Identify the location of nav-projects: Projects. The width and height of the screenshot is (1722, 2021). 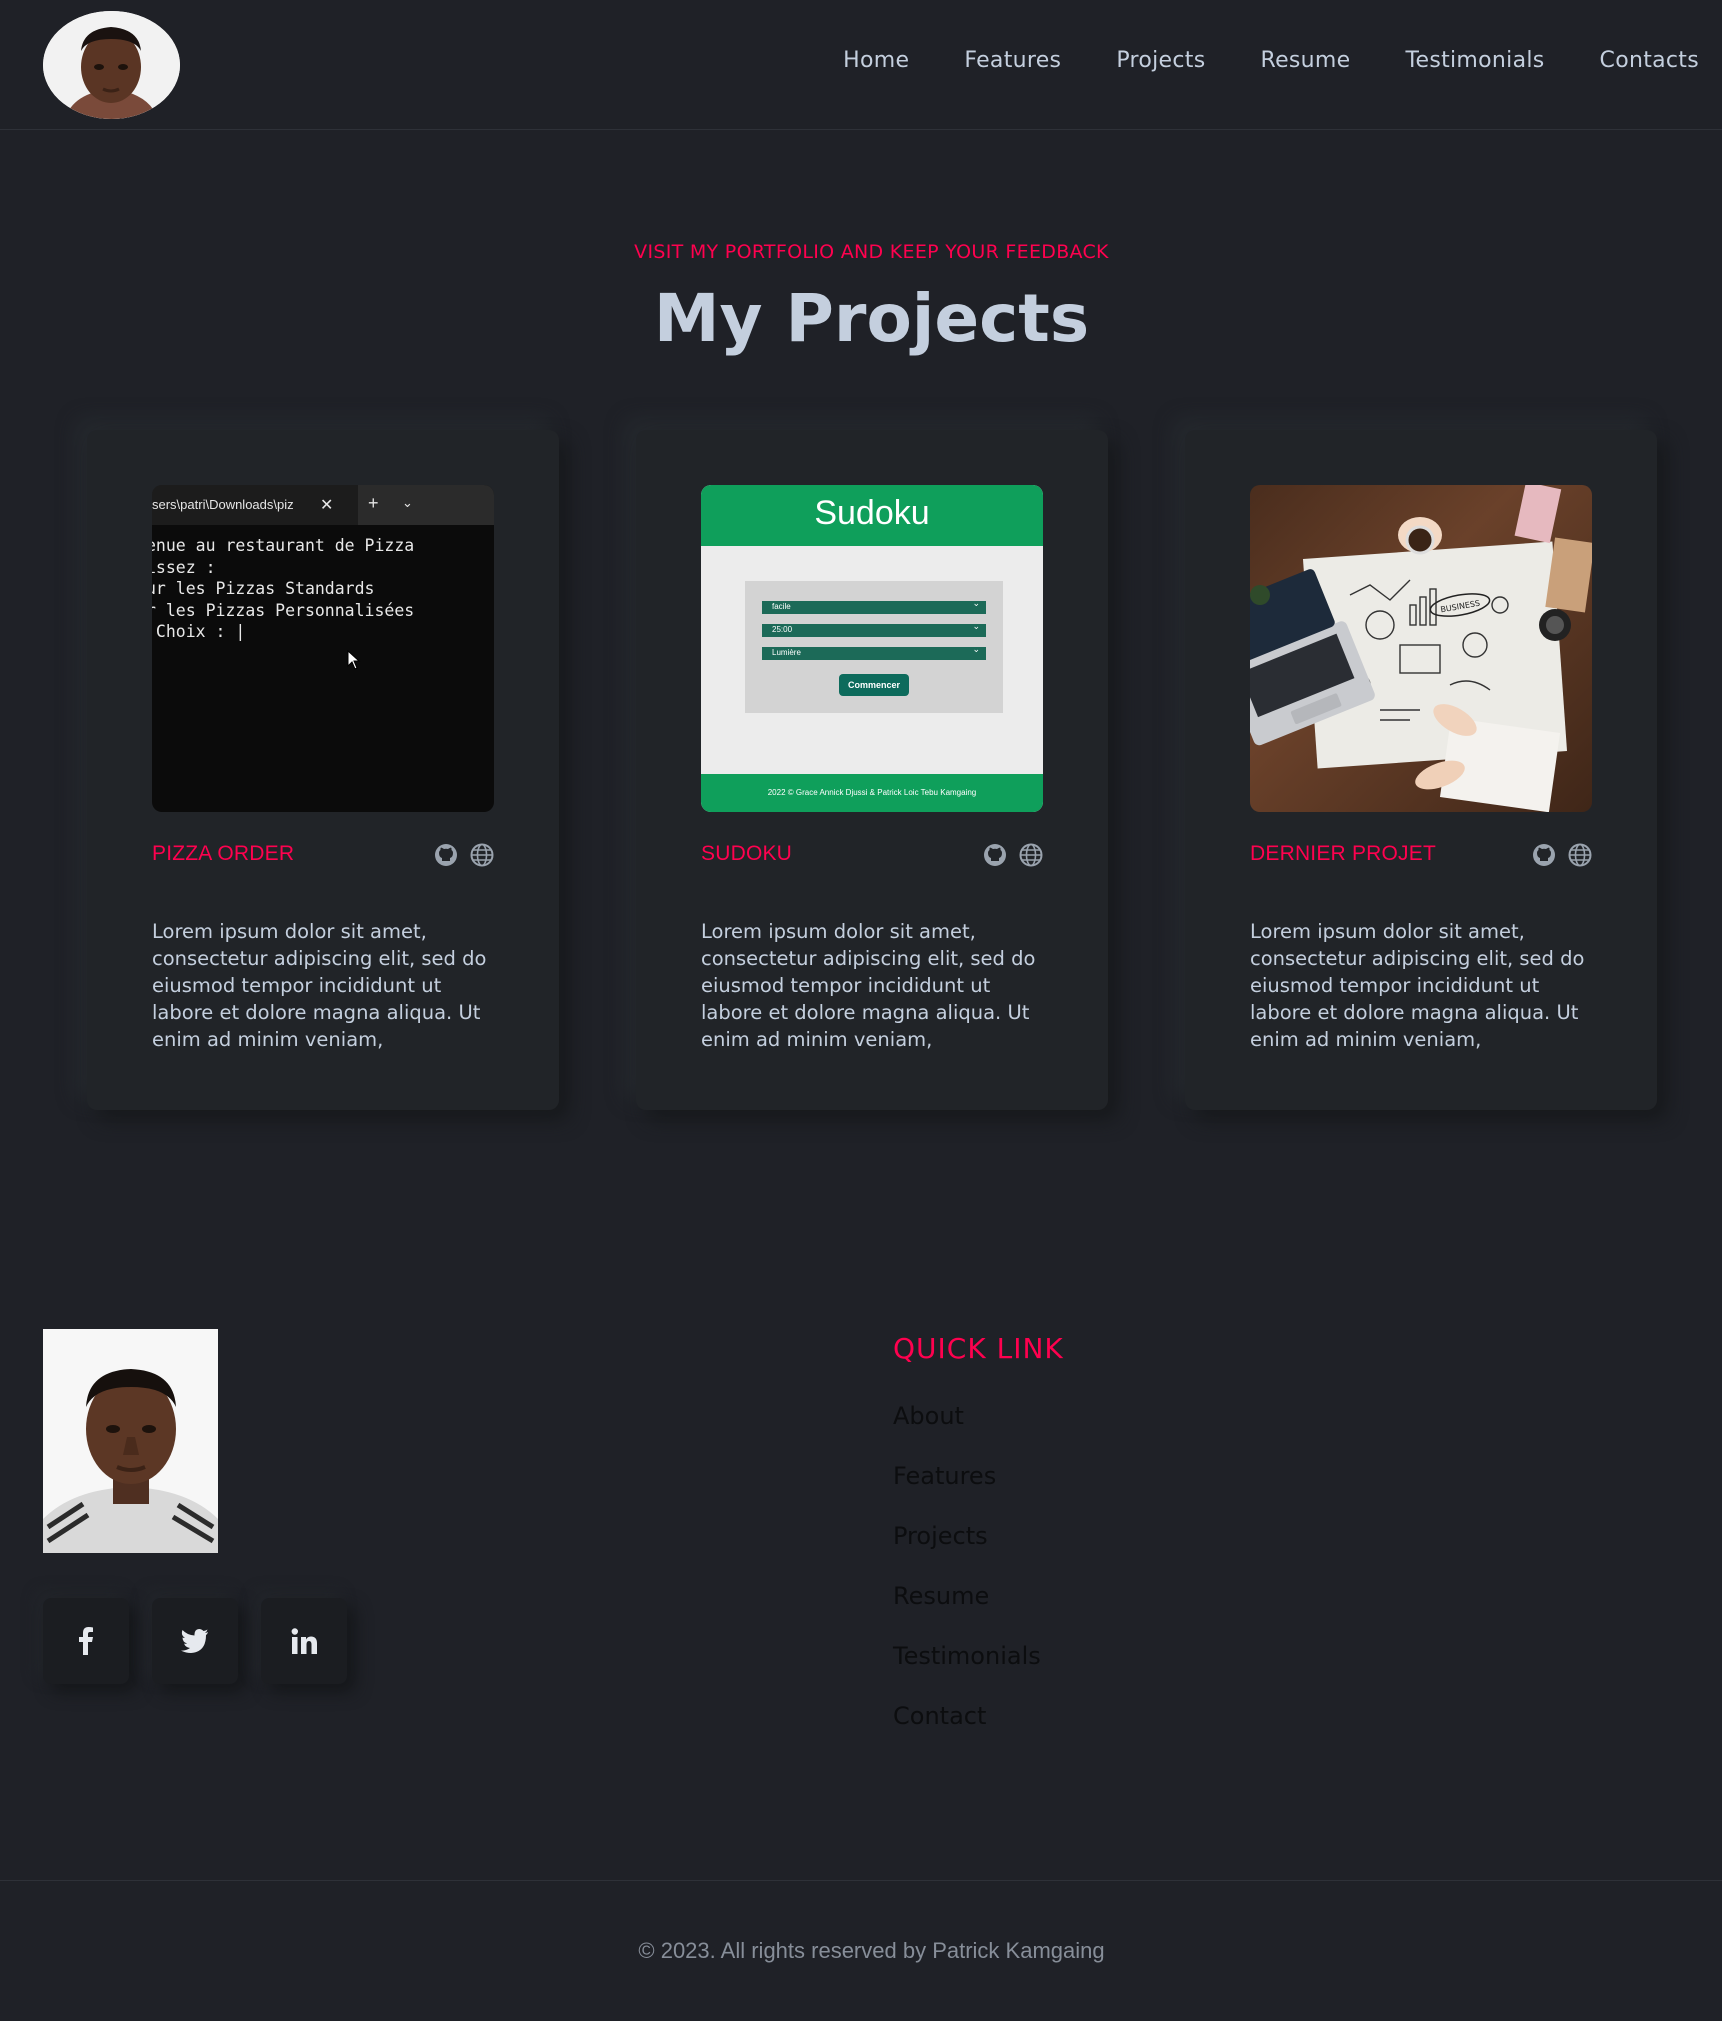
(1160, 60).